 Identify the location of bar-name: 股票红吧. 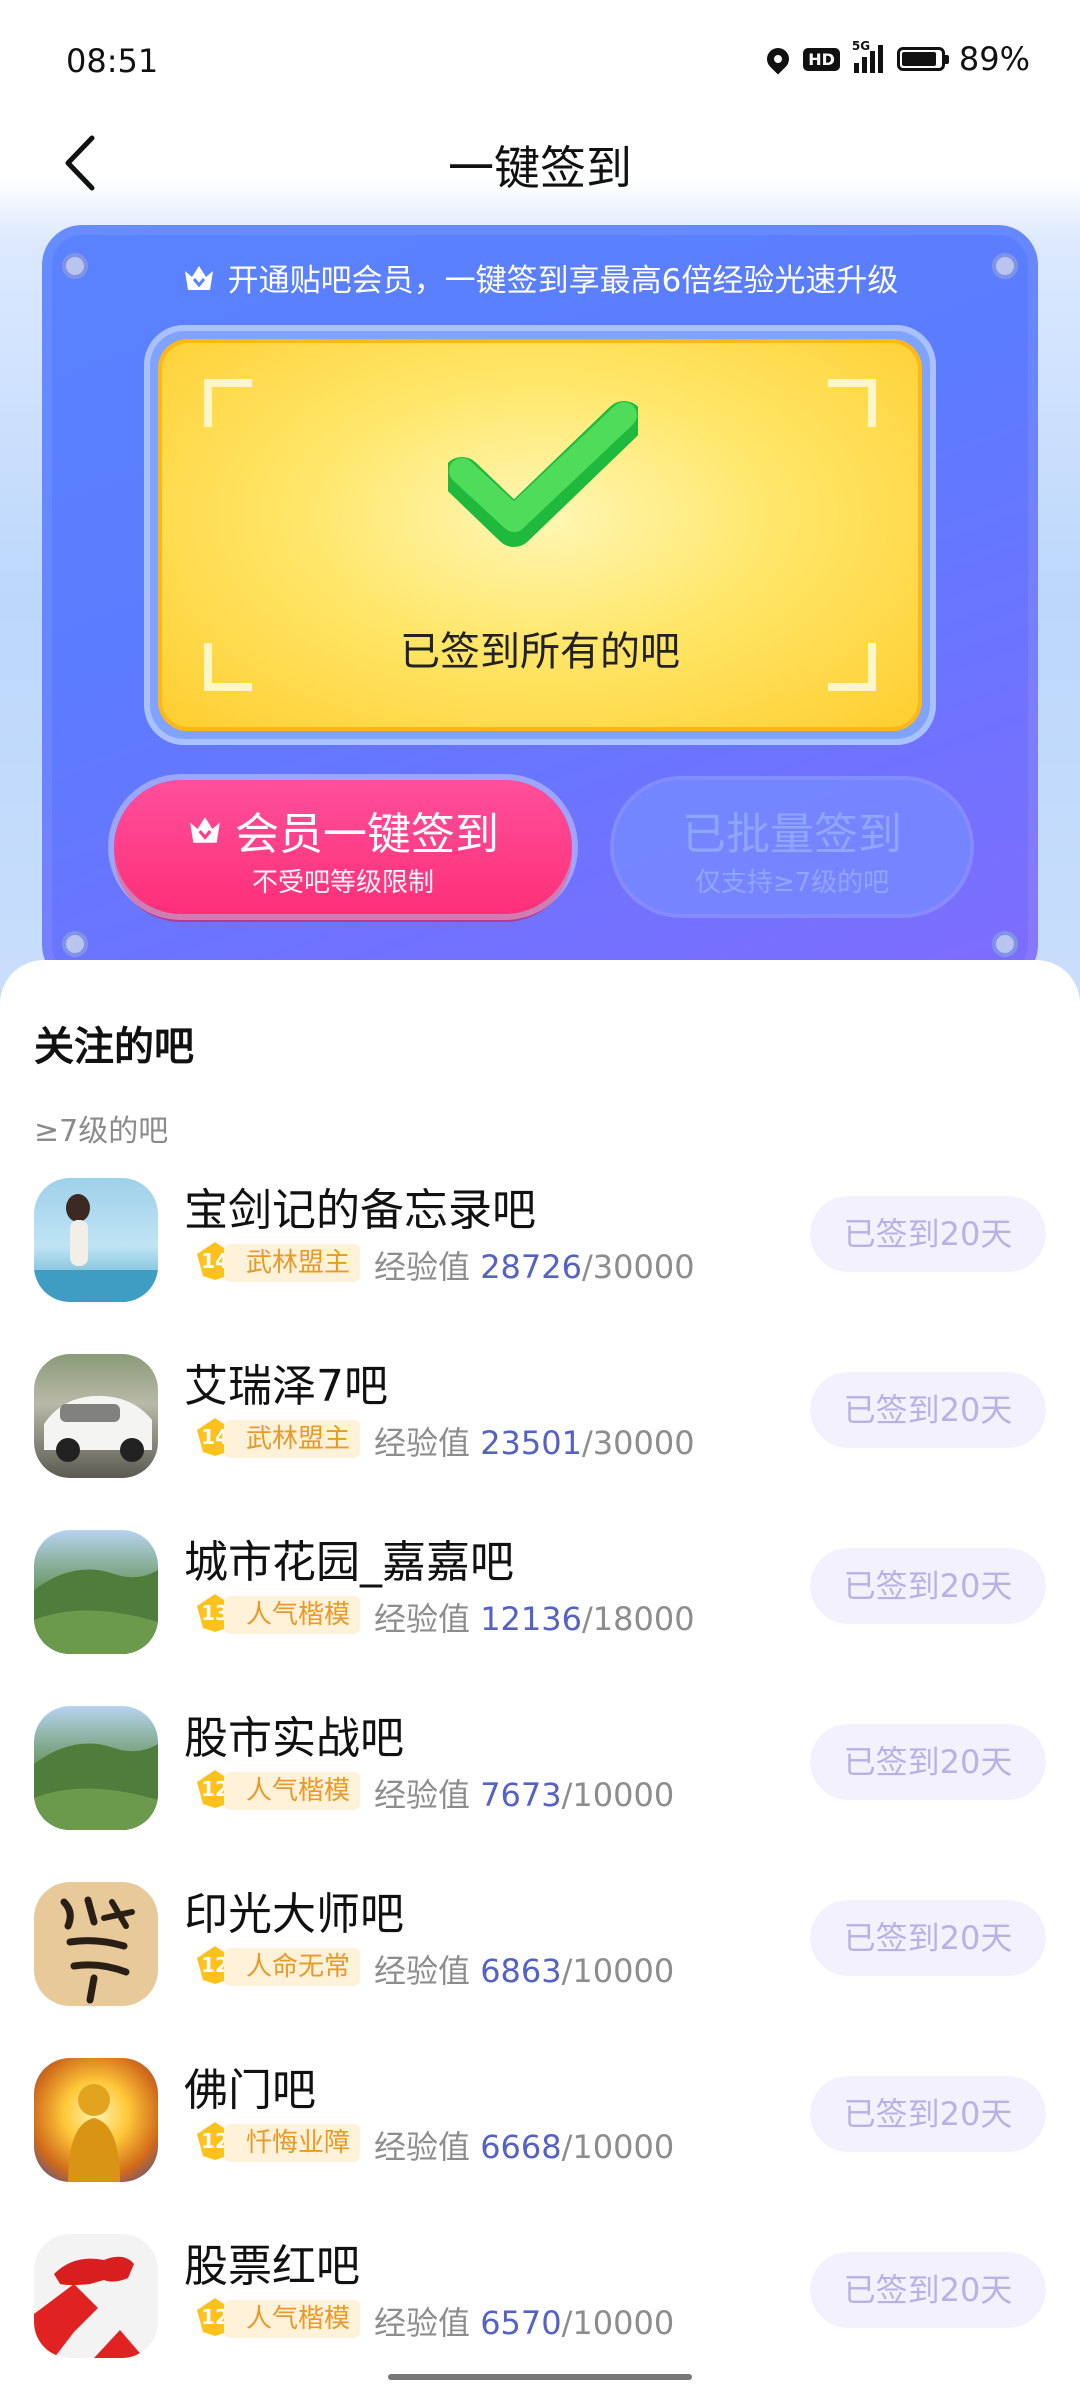
(272, 2266).